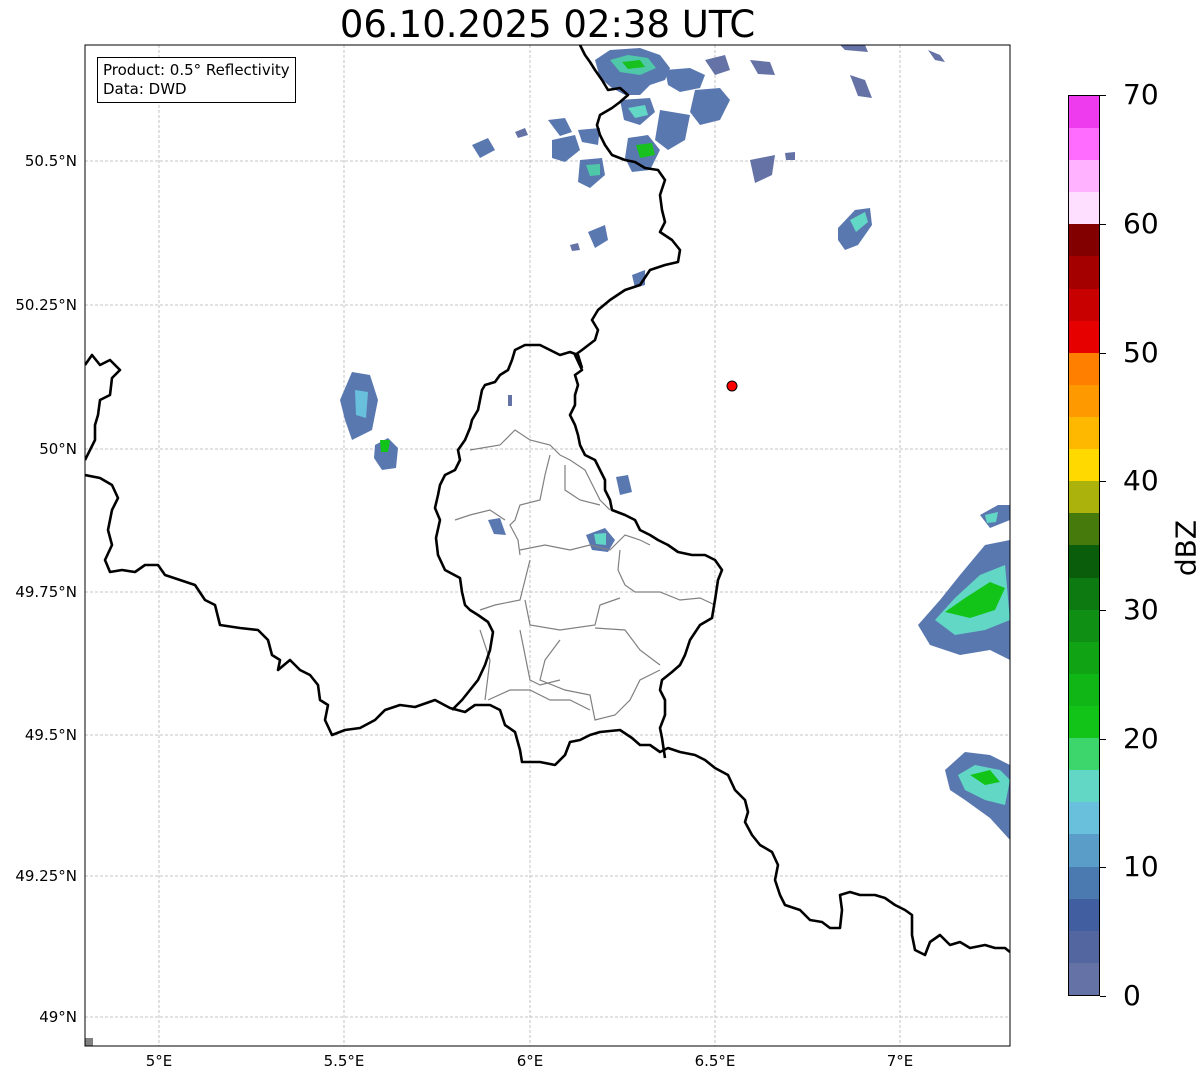  I want to click on lon-tick: 5°E, so click(159, 1061).